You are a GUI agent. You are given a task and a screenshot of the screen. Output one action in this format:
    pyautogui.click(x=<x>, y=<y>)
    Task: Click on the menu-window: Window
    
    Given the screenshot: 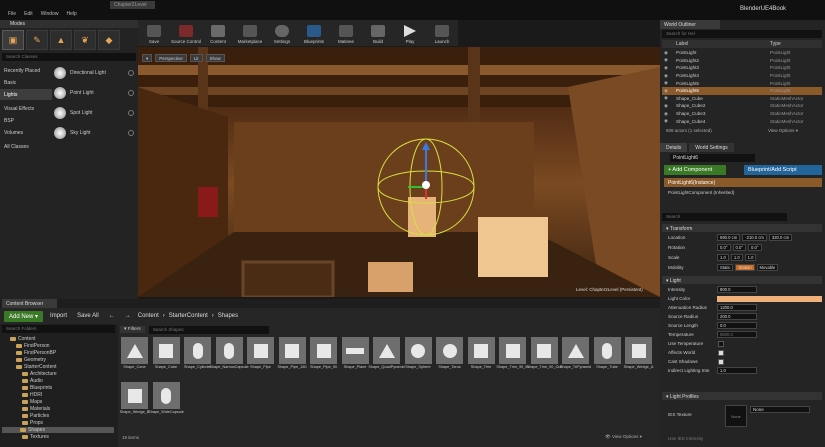 What is the action you would take?
    pyautogui.click(x=50, y=14)
    